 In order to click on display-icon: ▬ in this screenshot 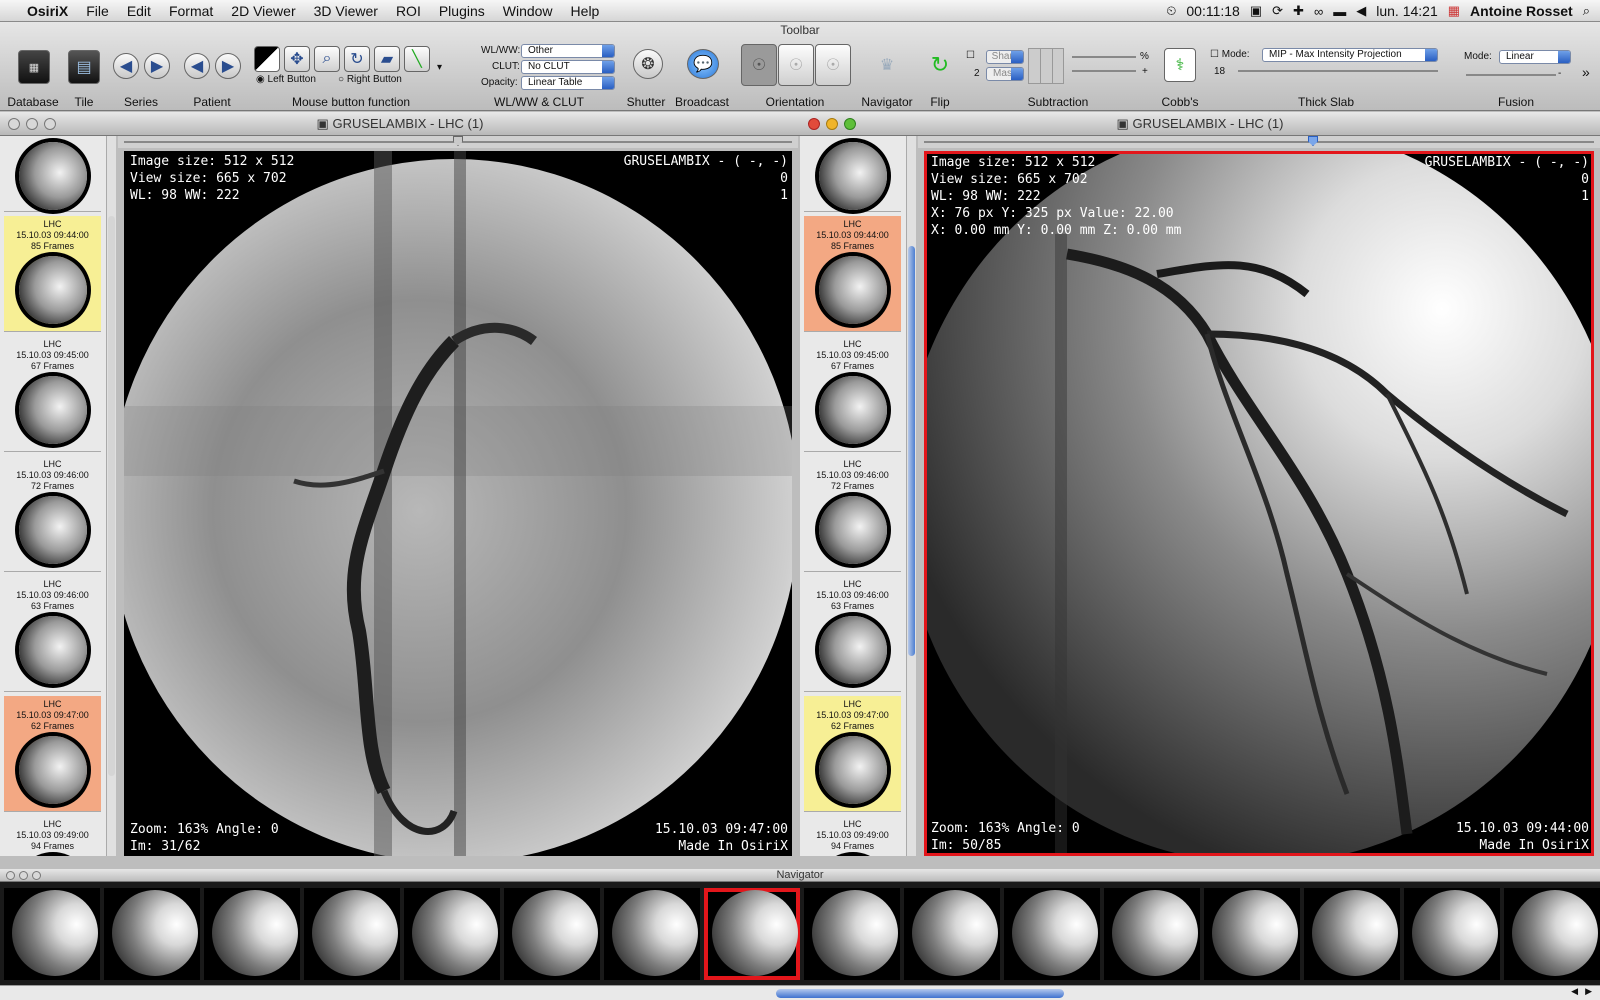, I will do `click(1339, 11)`.